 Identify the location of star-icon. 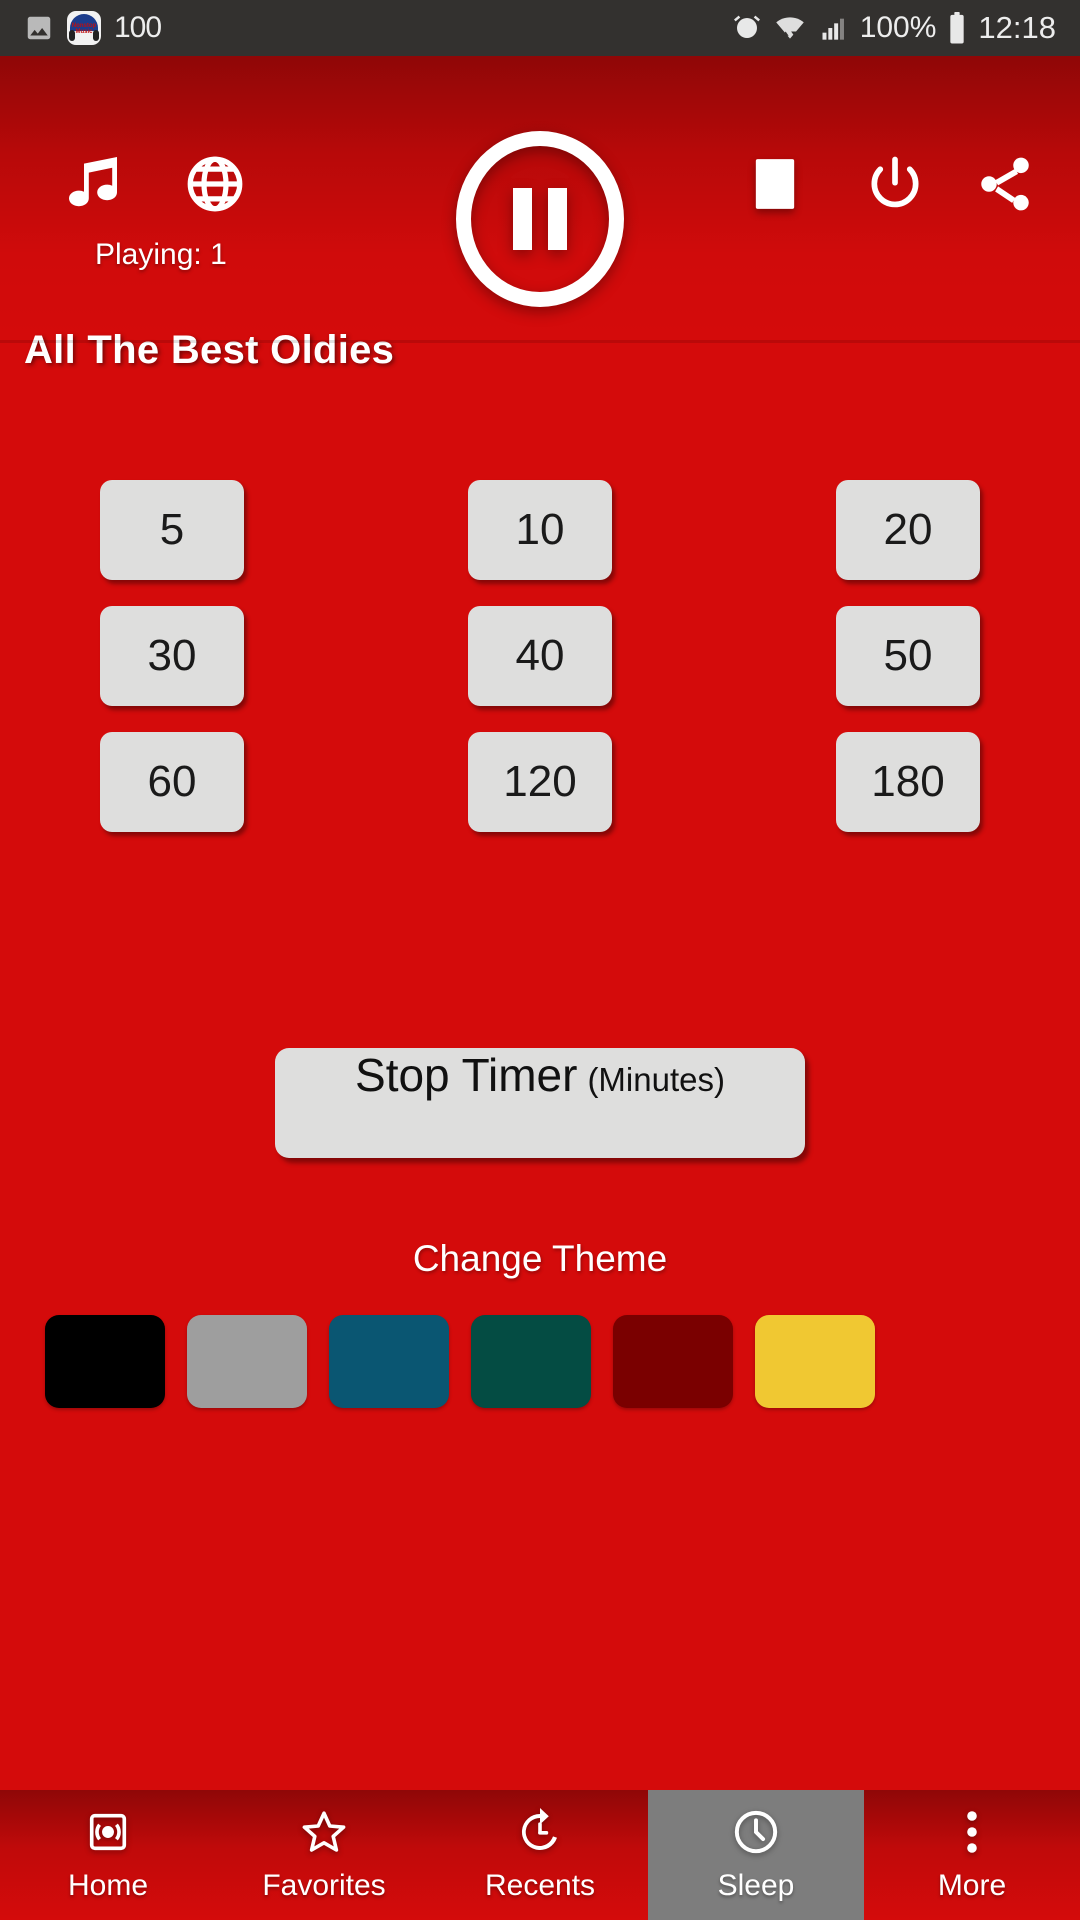
(324, 1832).